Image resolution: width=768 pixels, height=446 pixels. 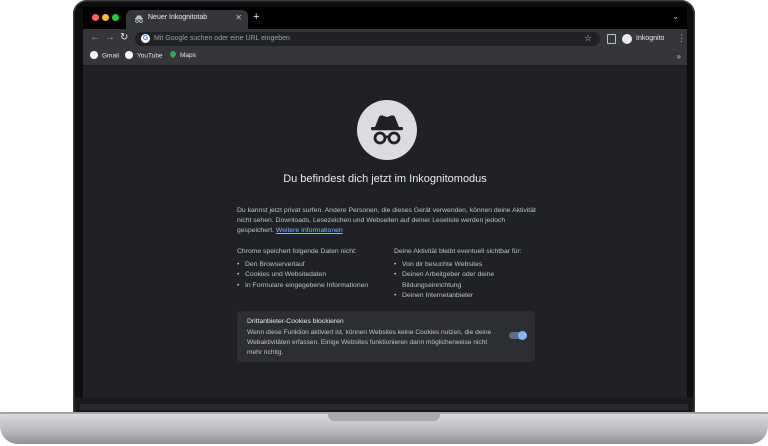 What do you see at coordinates (384, 417) in the screenshot?
I see `laptop-groove` at bounding box center [384, 417].